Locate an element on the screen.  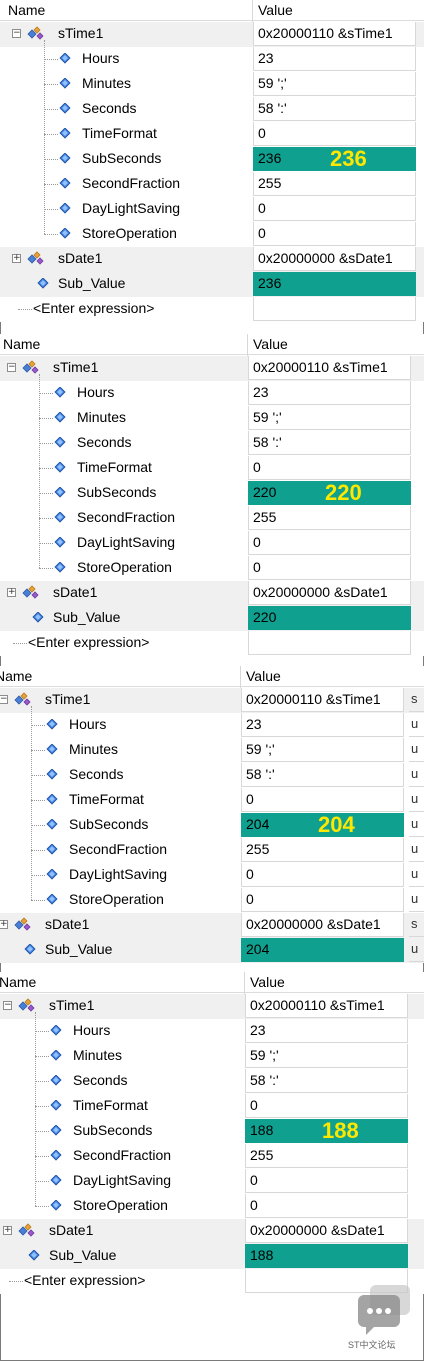
watch-row-field: Minutes 59 ';' u is located at coordinates (212, 750).